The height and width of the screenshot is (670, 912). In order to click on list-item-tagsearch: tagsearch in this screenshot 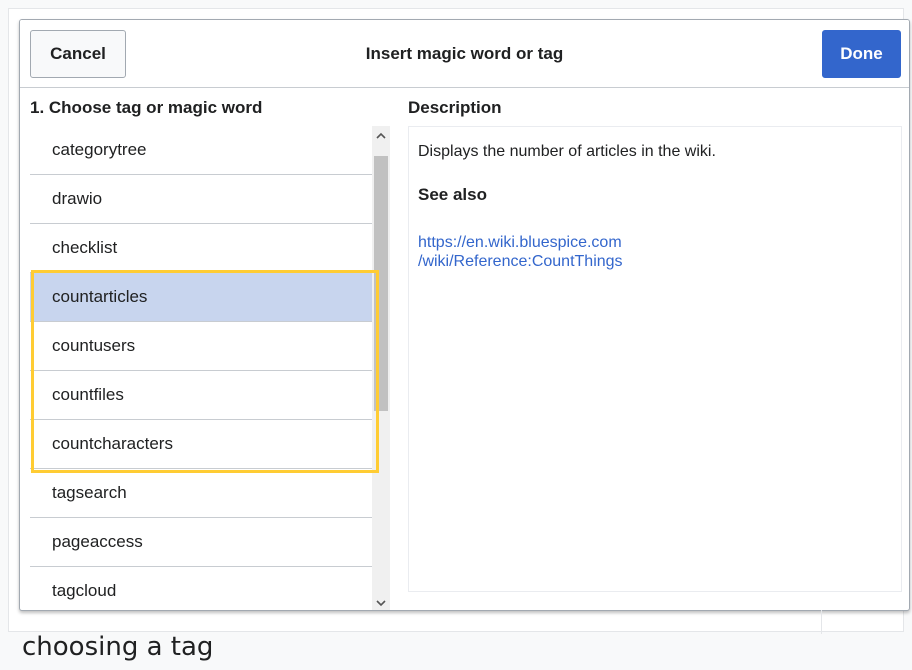, I will do `click(202, 493)`.